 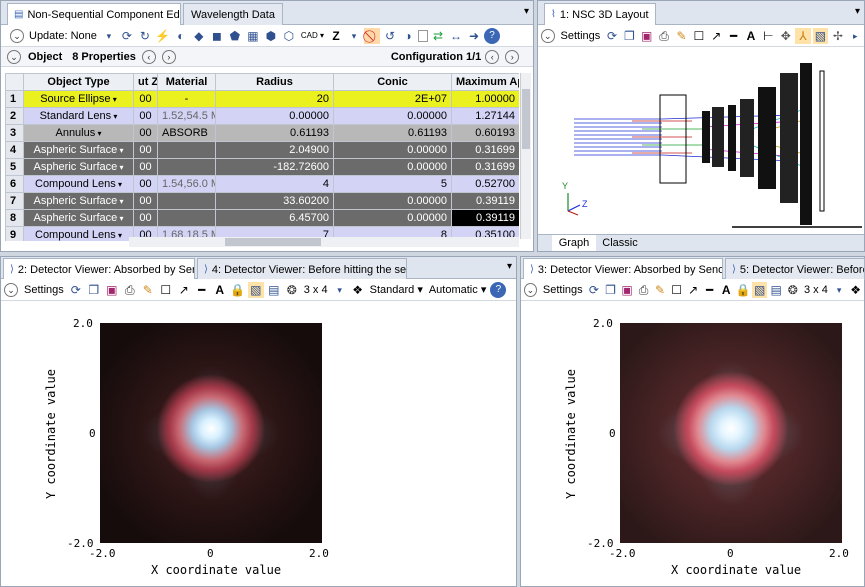 What do you see at coordinates (655, 14) in the screenshot?
I see `close-icon: ✕` at bounding box center [655, 14].